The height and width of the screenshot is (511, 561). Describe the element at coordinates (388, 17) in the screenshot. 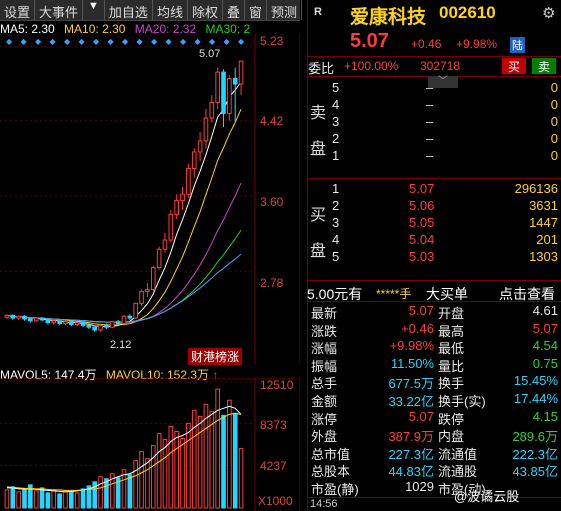

I see `stock-name: 爱康科技` at that location.